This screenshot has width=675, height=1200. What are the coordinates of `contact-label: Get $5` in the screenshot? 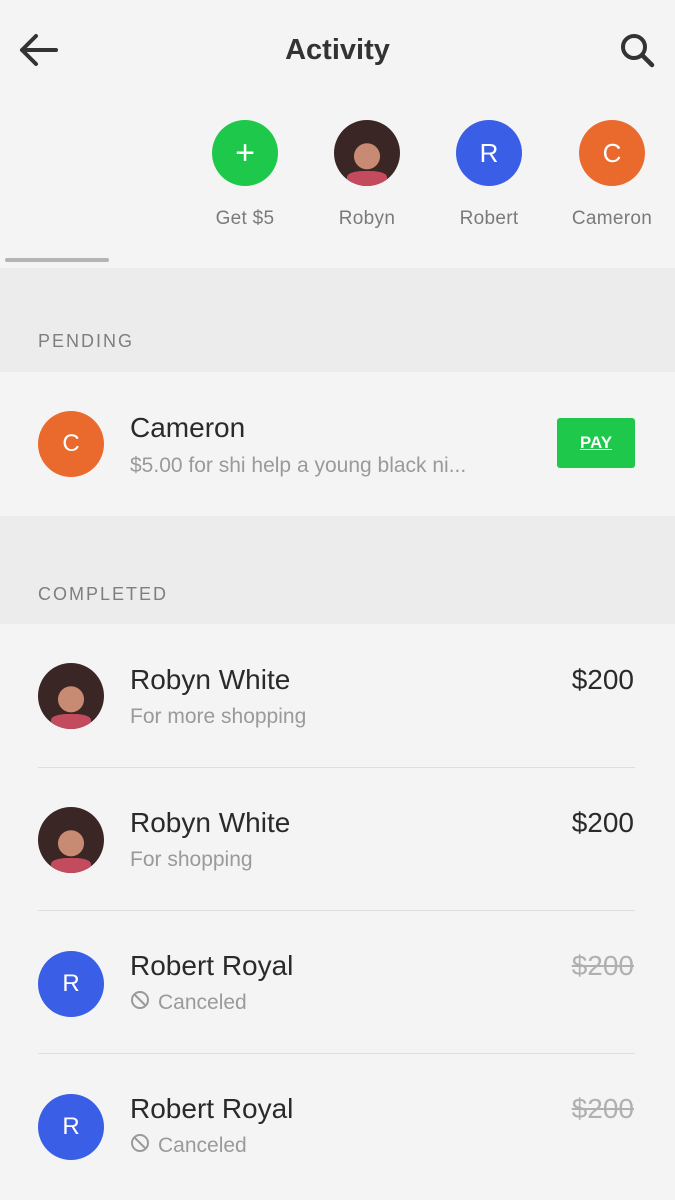 It's located at (245, 218).